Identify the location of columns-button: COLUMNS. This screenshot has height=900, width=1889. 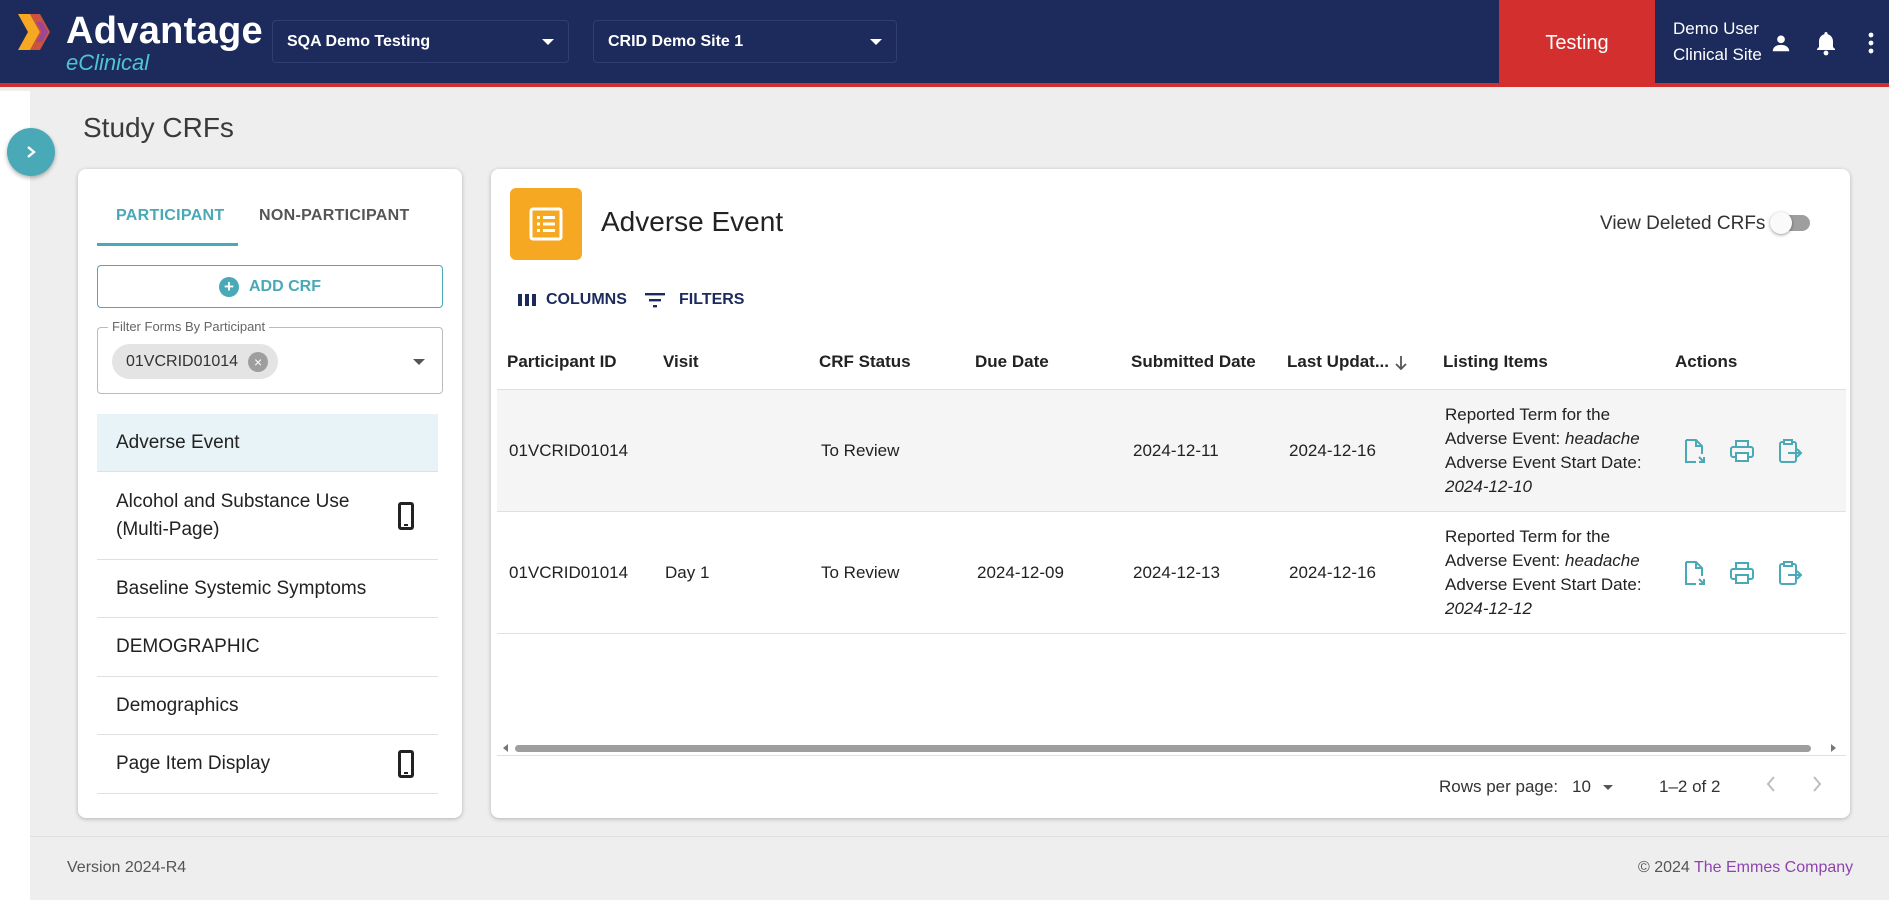
(572, 300).